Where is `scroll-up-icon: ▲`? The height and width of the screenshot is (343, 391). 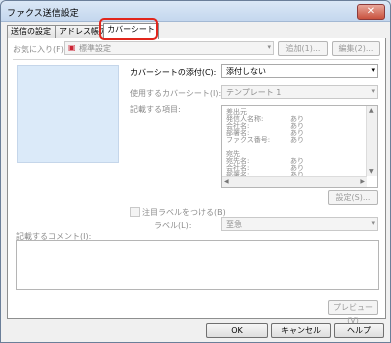
scroll-up-icon: ▲ is located at coordinates (371, 110).